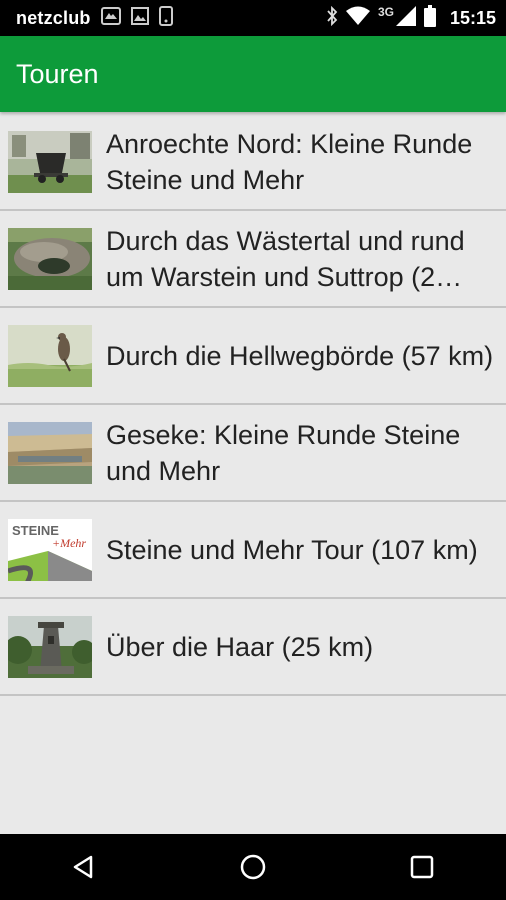 Image resolution: width=506 pixels, height=900 pixels. What do you see at coordinates (57, 73) in the screenshot?
I see `page-title: Touren` at bounding box center [57, 73].